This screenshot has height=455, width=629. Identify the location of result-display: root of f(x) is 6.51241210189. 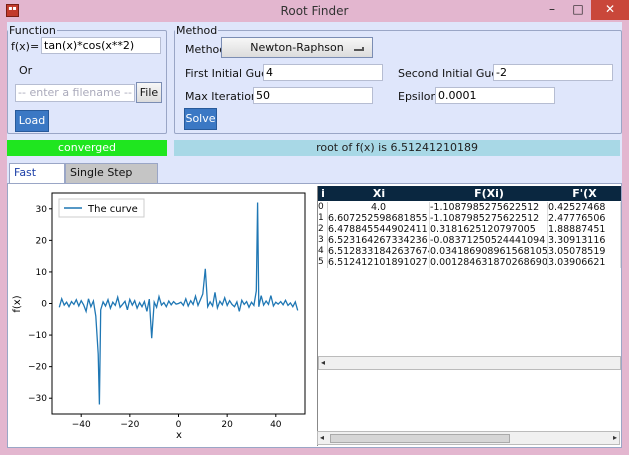
(397, 148).